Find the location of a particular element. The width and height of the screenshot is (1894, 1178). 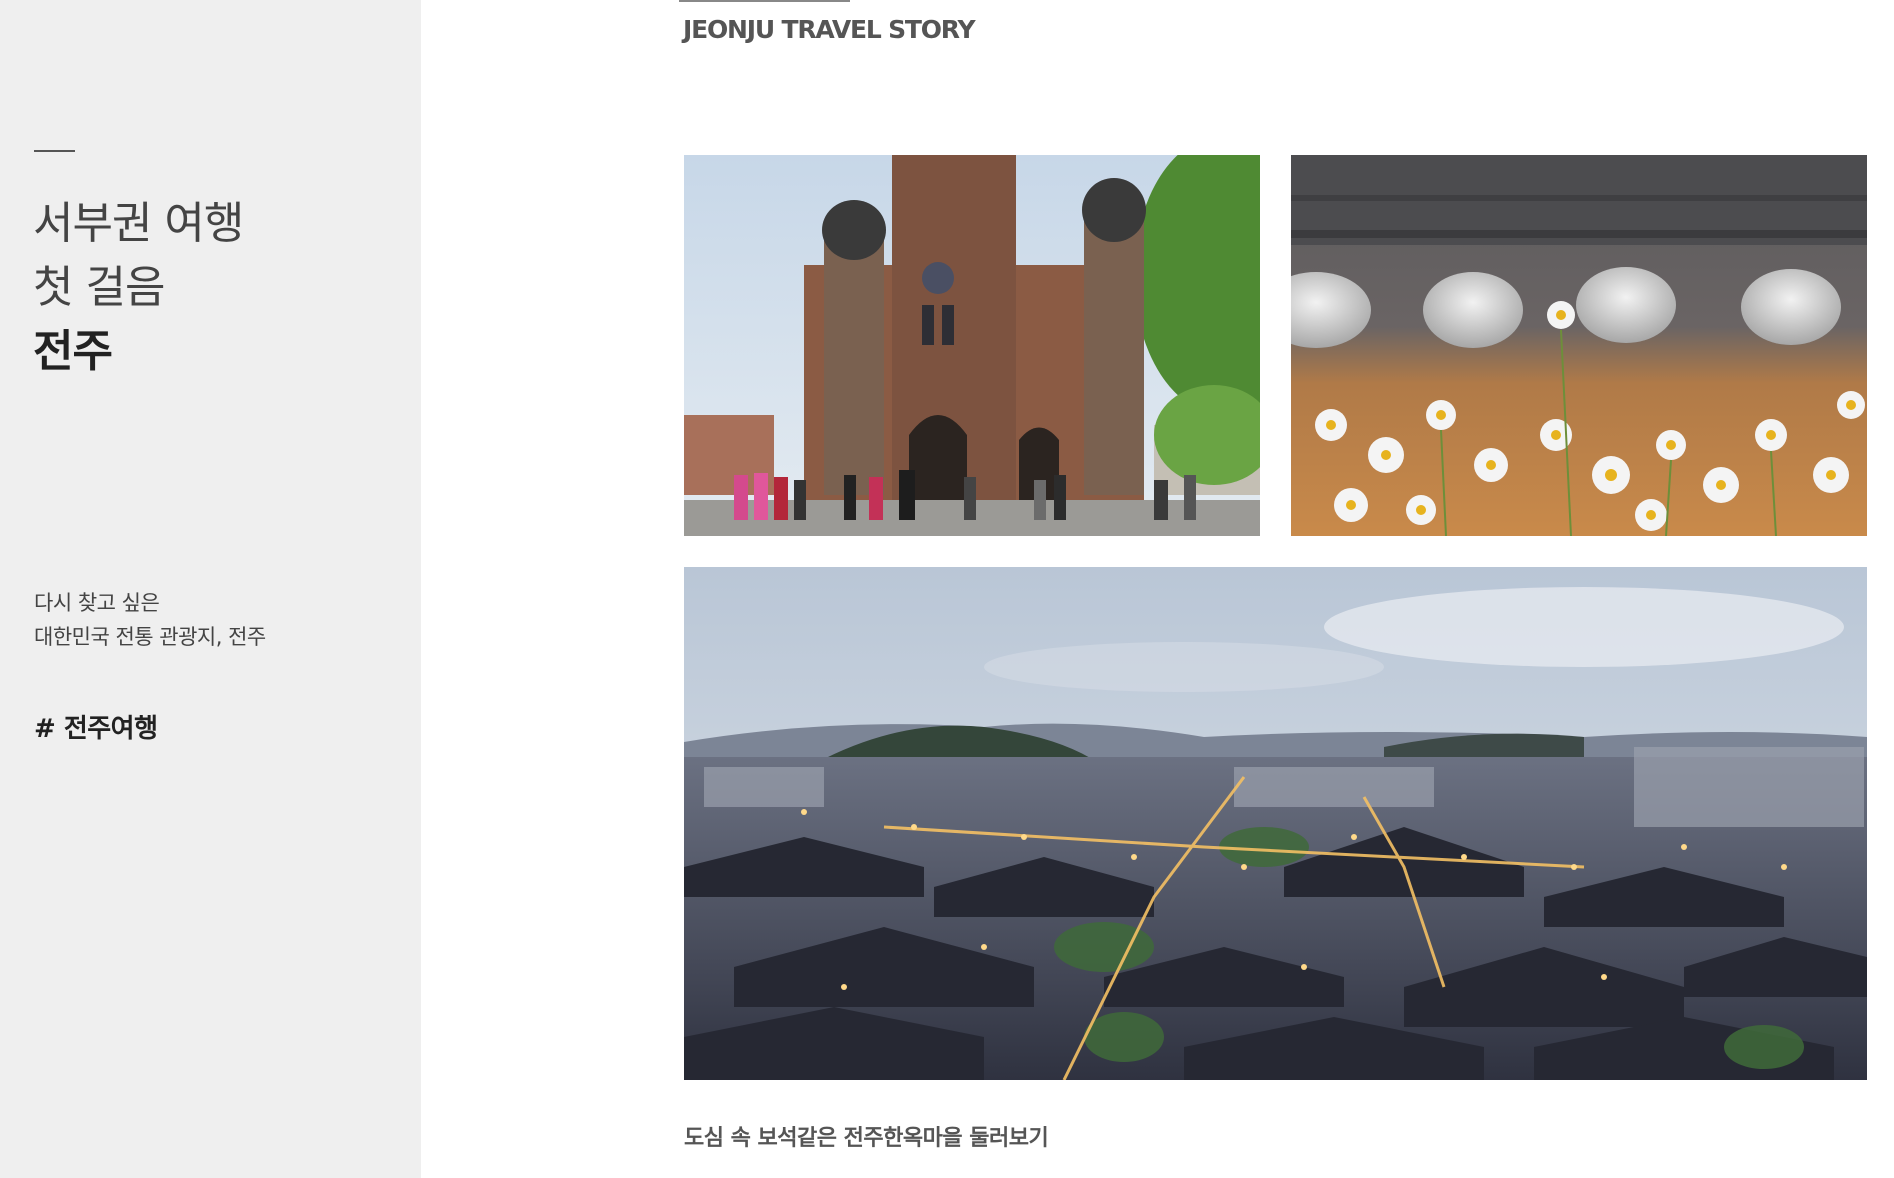

cathedral-photo is located at coordinates (972, 345).